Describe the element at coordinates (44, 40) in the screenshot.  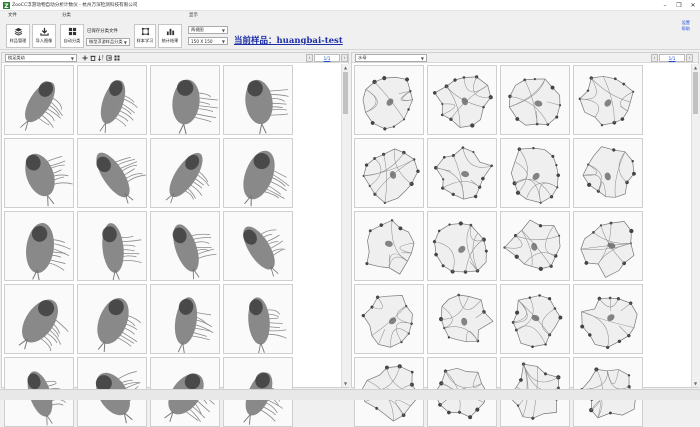
I see `import-image-label: 导入图像` at that location.